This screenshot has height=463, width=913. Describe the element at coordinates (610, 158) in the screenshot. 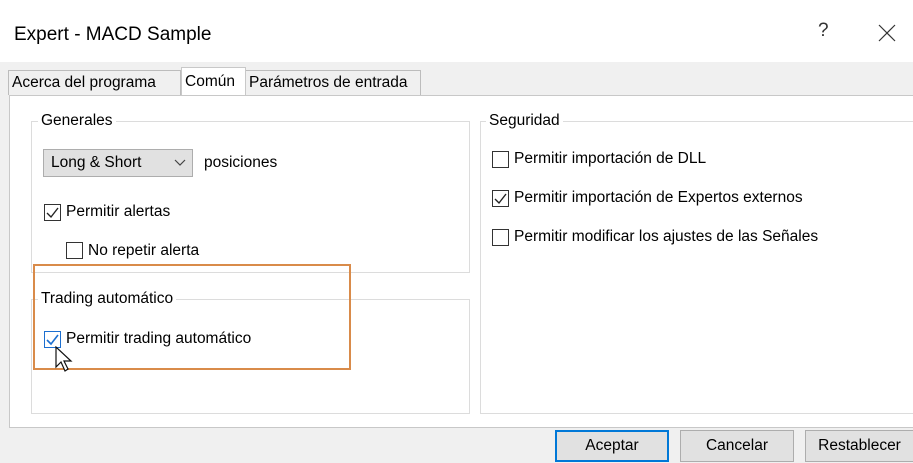

I see `allow-dll-label: Permitir importación de DLL` at that location.